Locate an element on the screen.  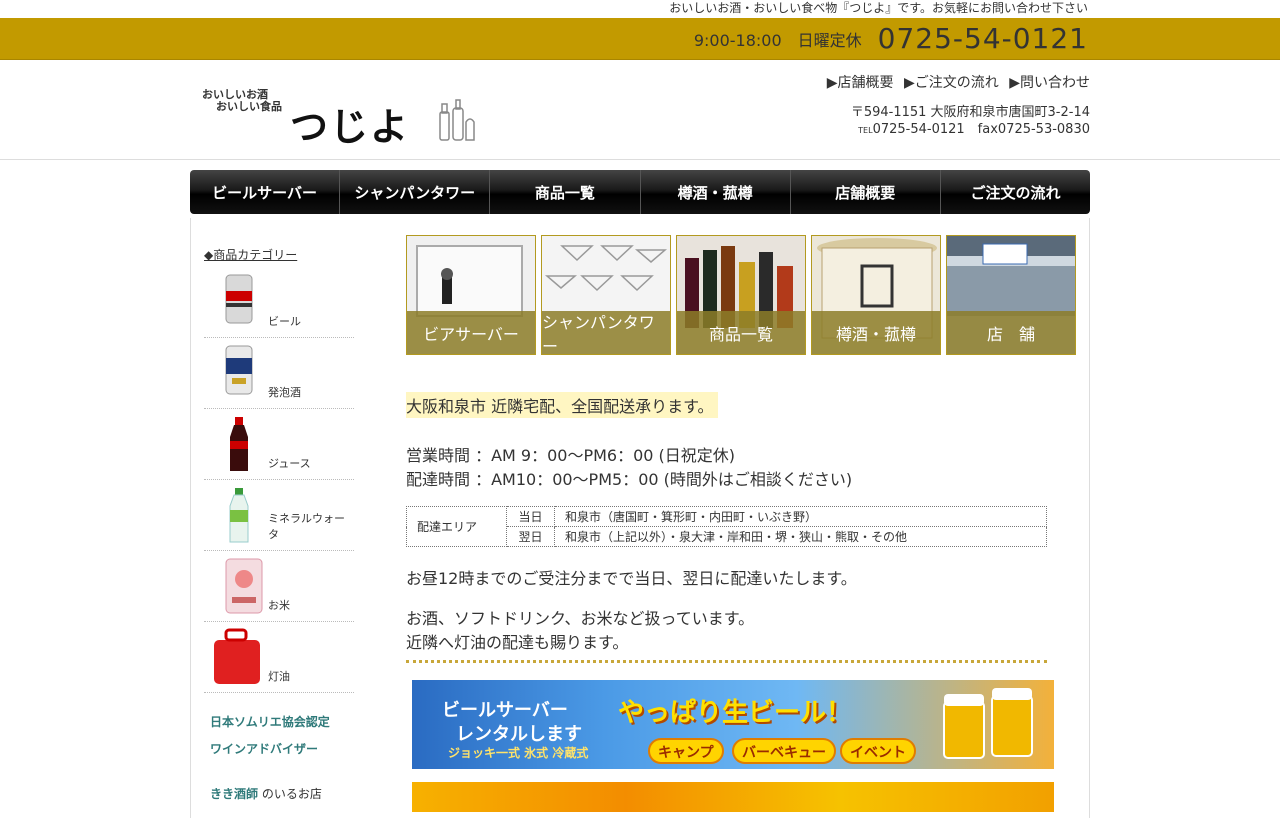
info-bar: 9:00-18:00 日曜定休 0725-54-0121 is located at coordinates (640, 39).